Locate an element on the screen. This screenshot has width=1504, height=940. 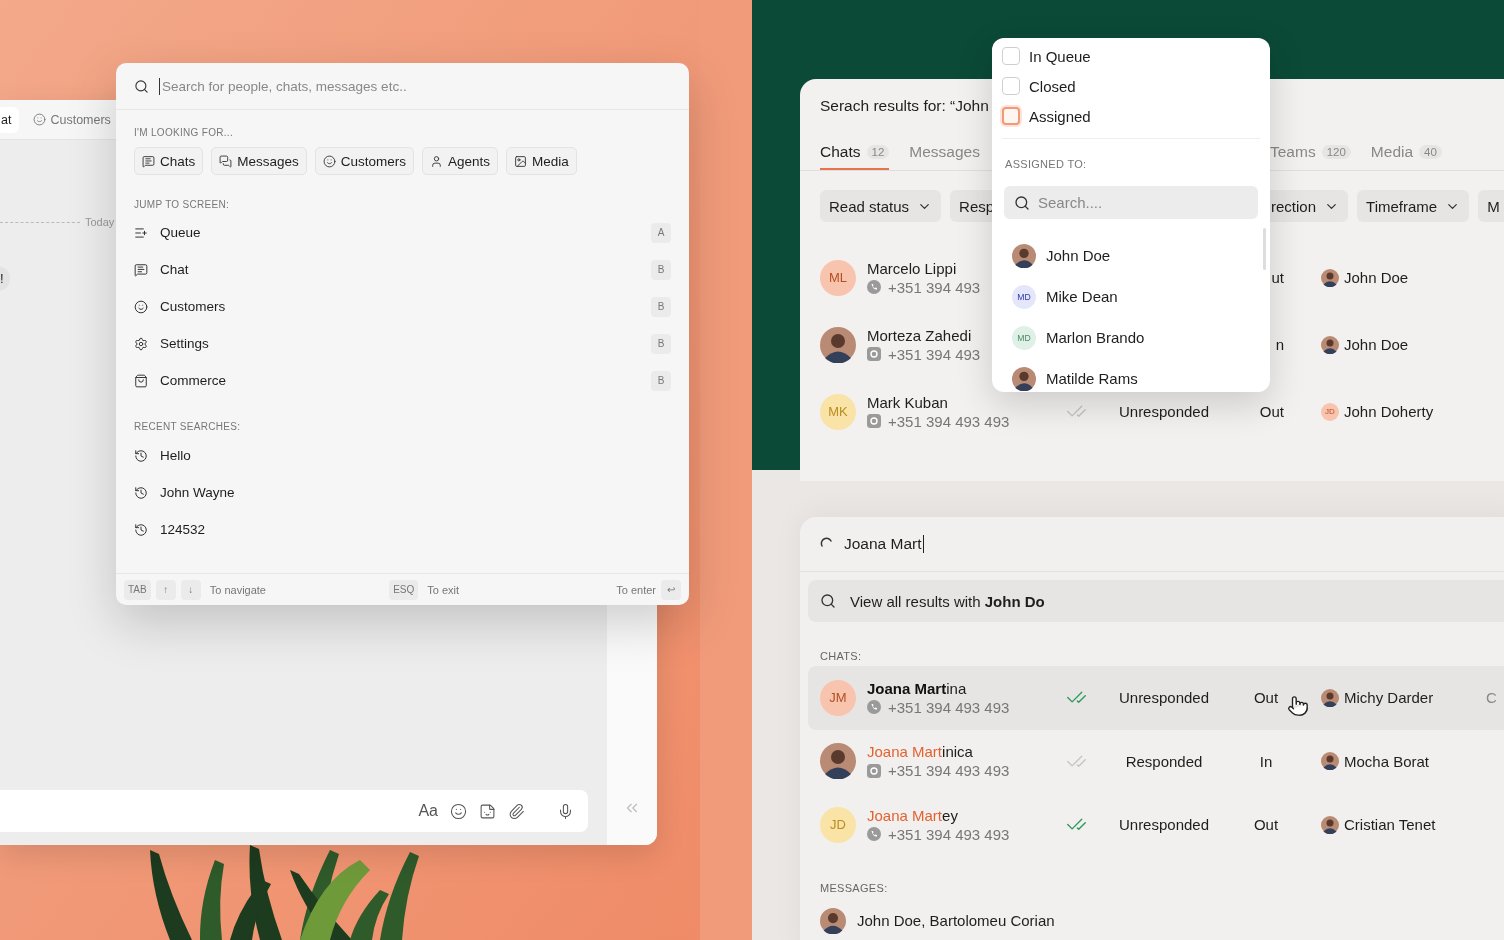
hint-text: To enter is located at coordinates (636, 589).